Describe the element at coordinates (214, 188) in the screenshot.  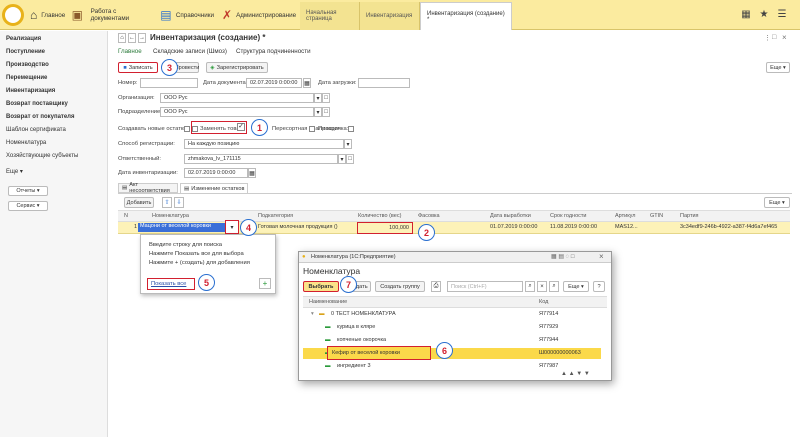
I see `tab-remains: ▤ Изменение остатков` at that location.